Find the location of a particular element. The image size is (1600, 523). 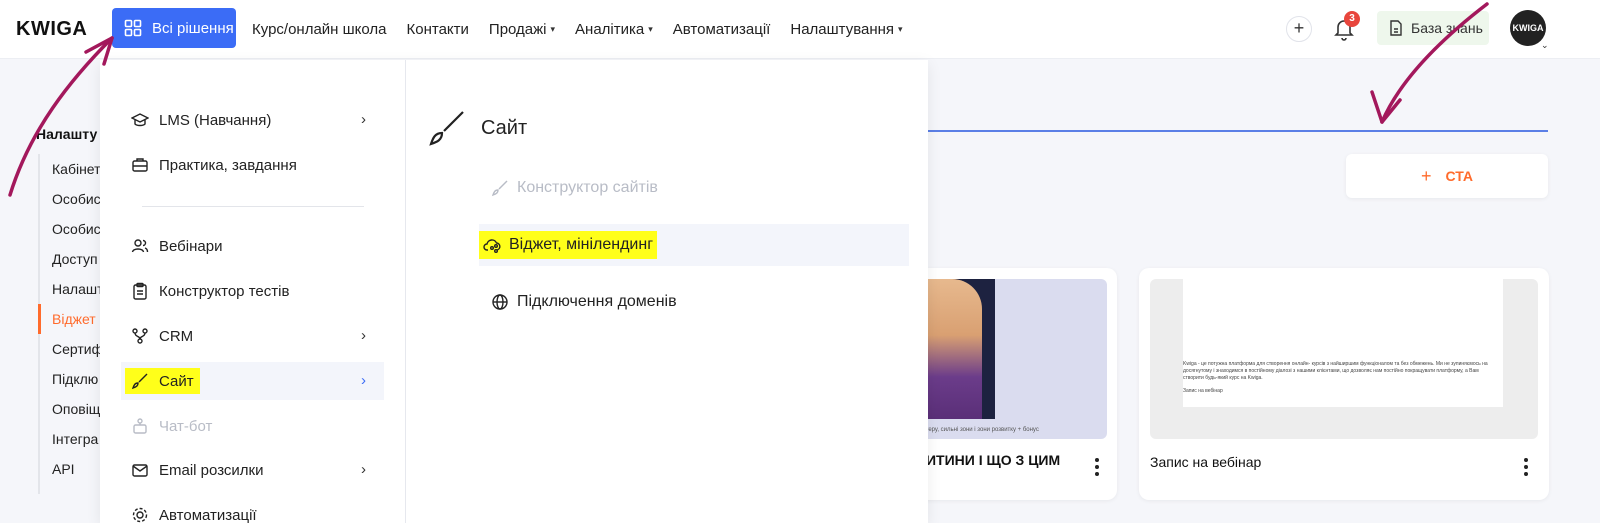

nav-automations: Автоматизації is located at coordinates (722, 29).